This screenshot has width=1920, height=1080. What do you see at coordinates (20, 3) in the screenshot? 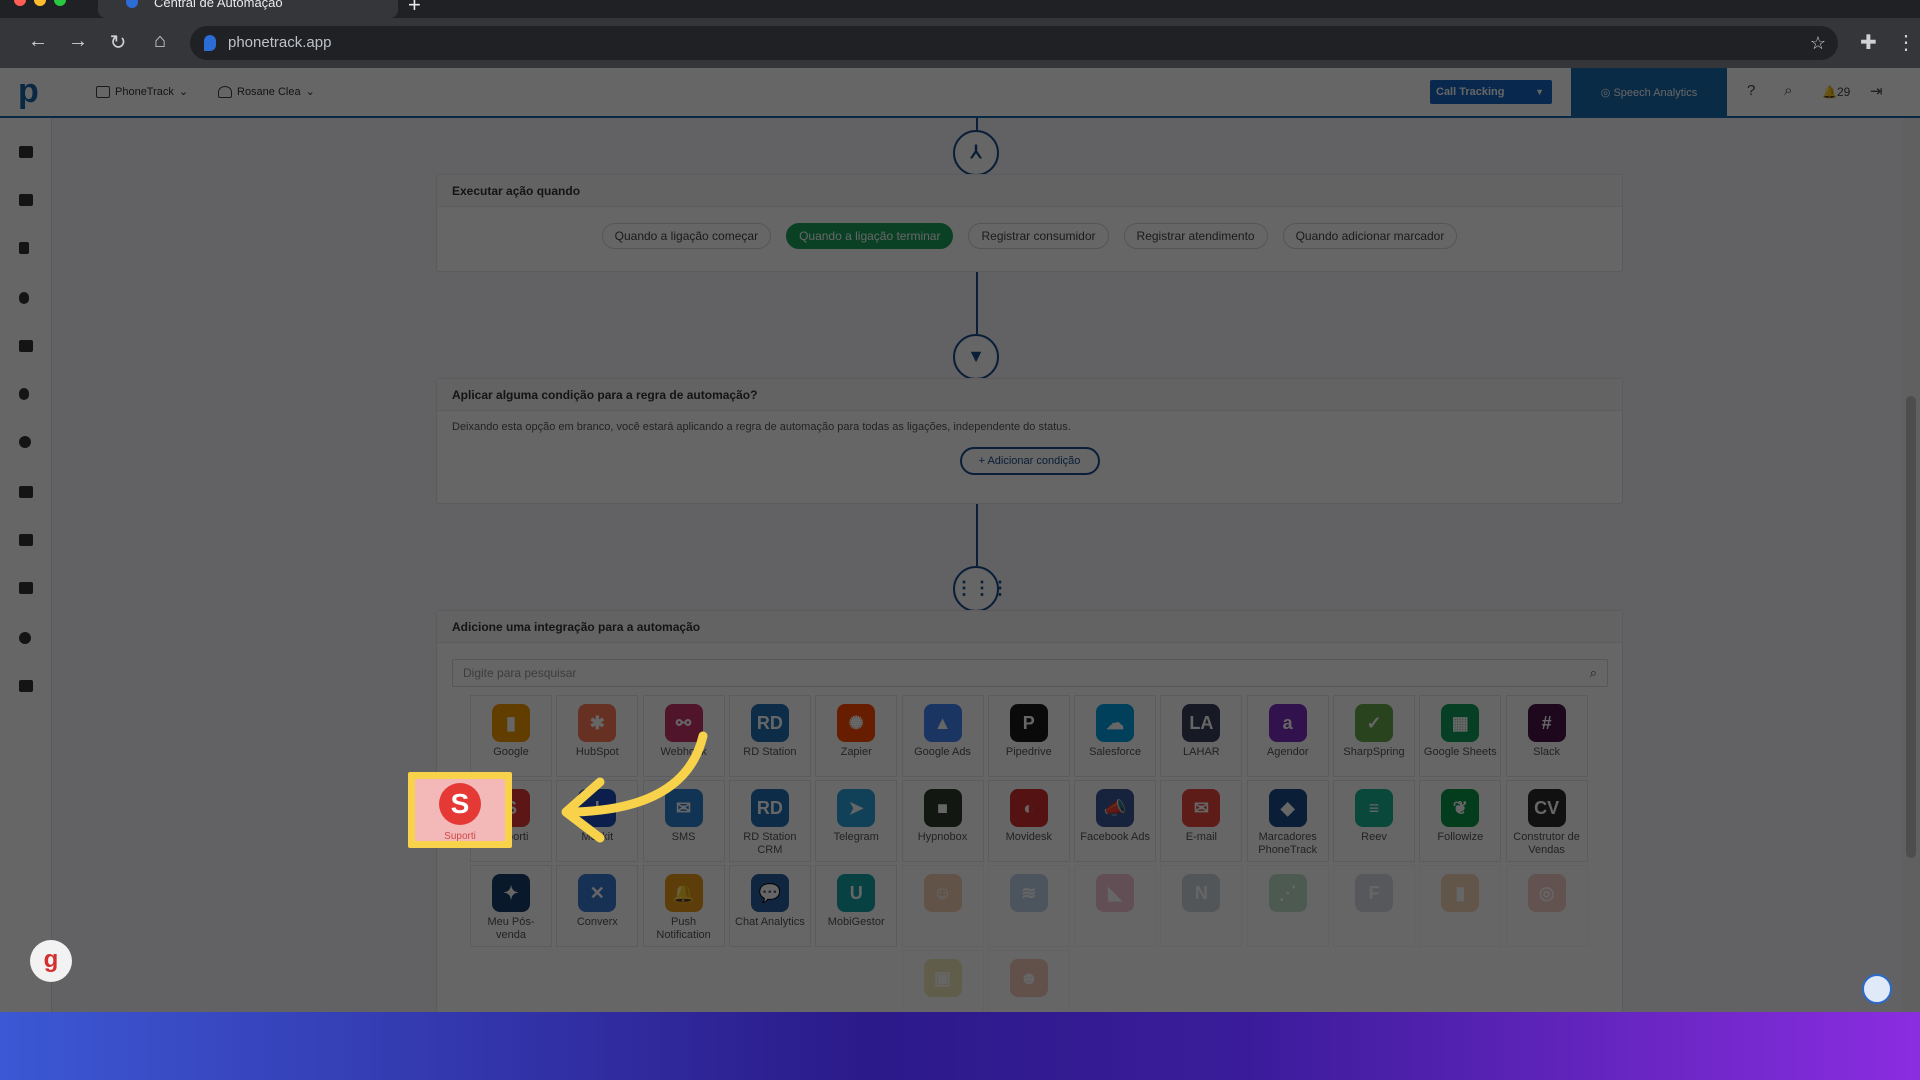
I see `close-window-icon` at bounding box center [20, 3].